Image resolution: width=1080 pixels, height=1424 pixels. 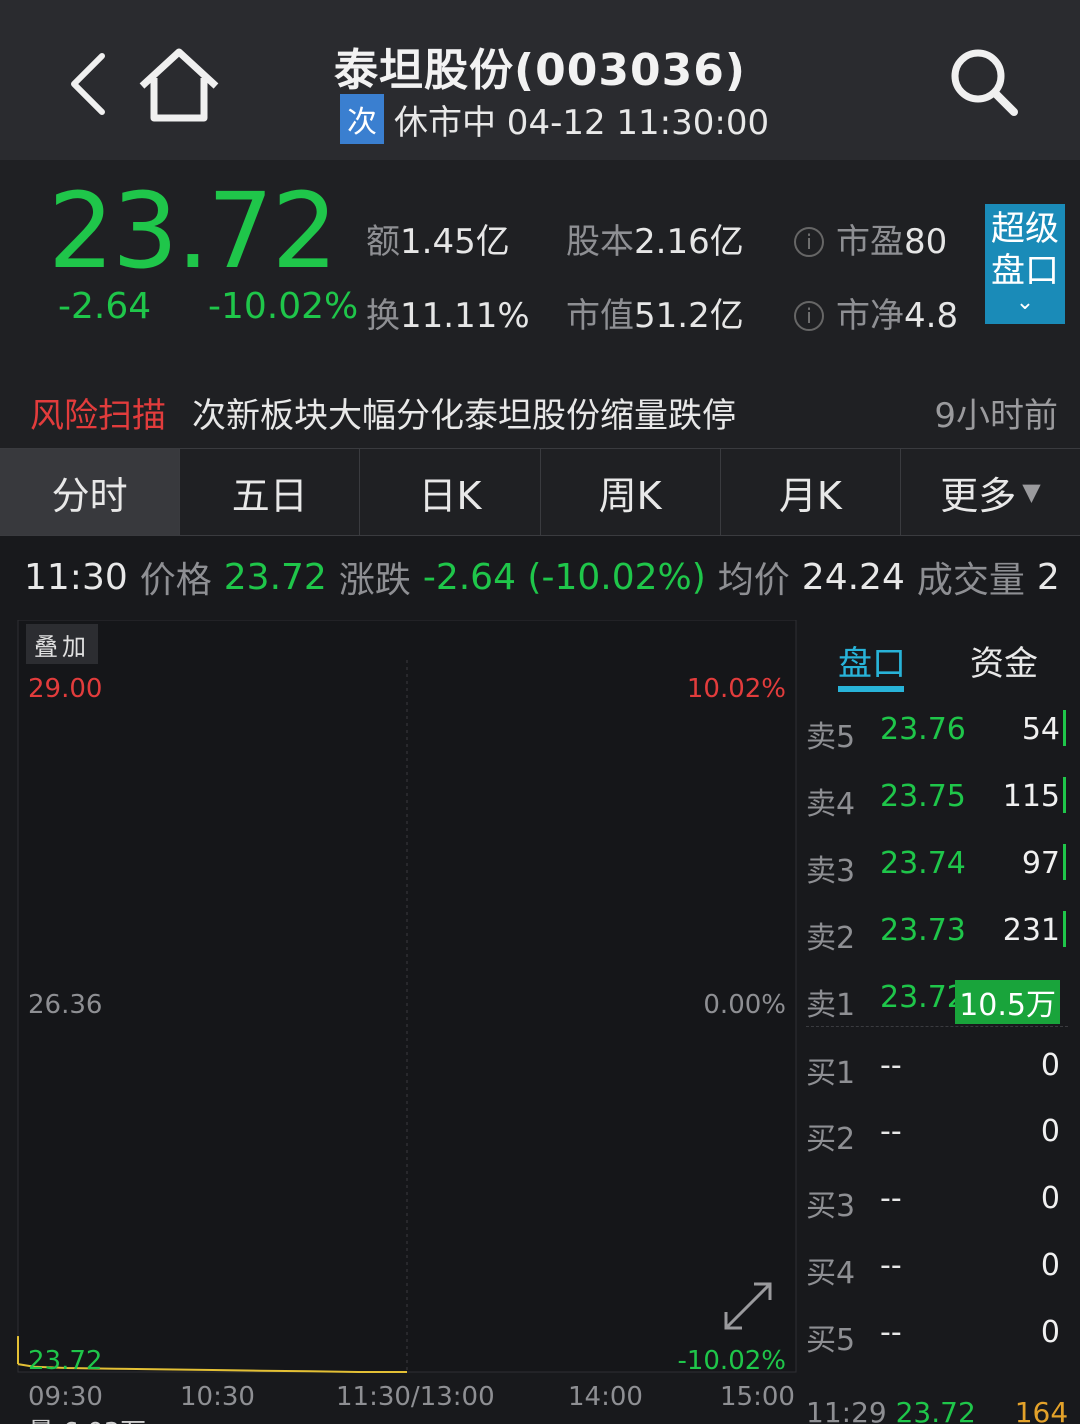 I want to click on chart-period-tabs: 分时 五日 日K 周K 月K 更多 ▼, so click(x=540, y=492).